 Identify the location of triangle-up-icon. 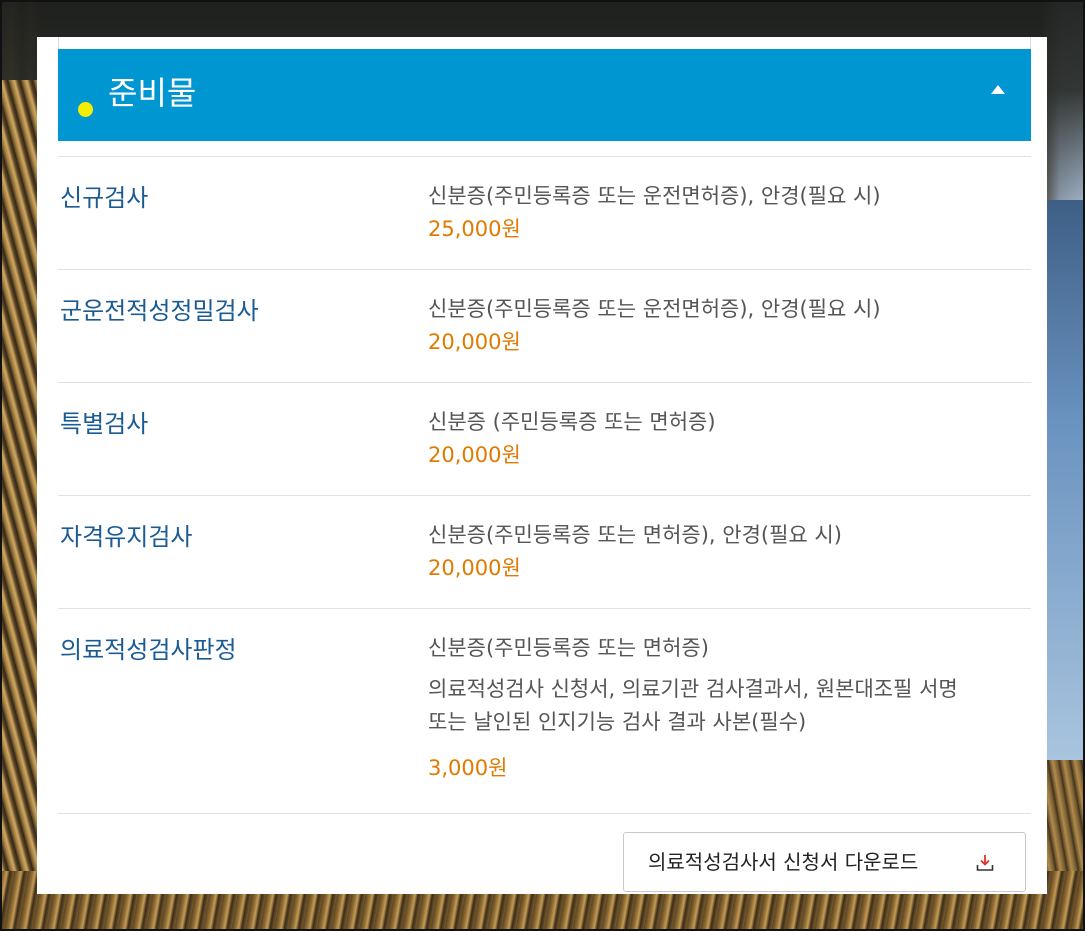
(998, 89).